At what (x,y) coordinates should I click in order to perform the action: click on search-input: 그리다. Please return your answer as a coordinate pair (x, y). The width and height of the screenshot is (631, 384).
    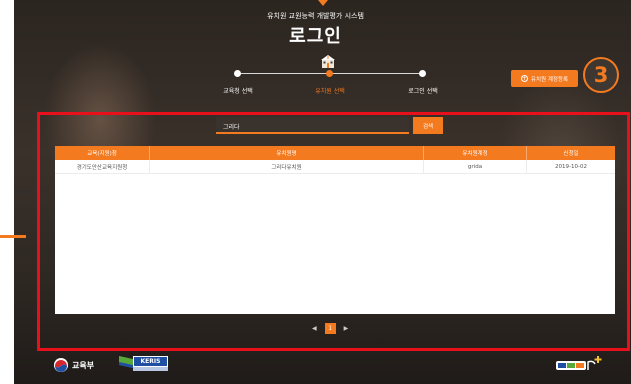
    Looking at the image, I should click on (312, 125).